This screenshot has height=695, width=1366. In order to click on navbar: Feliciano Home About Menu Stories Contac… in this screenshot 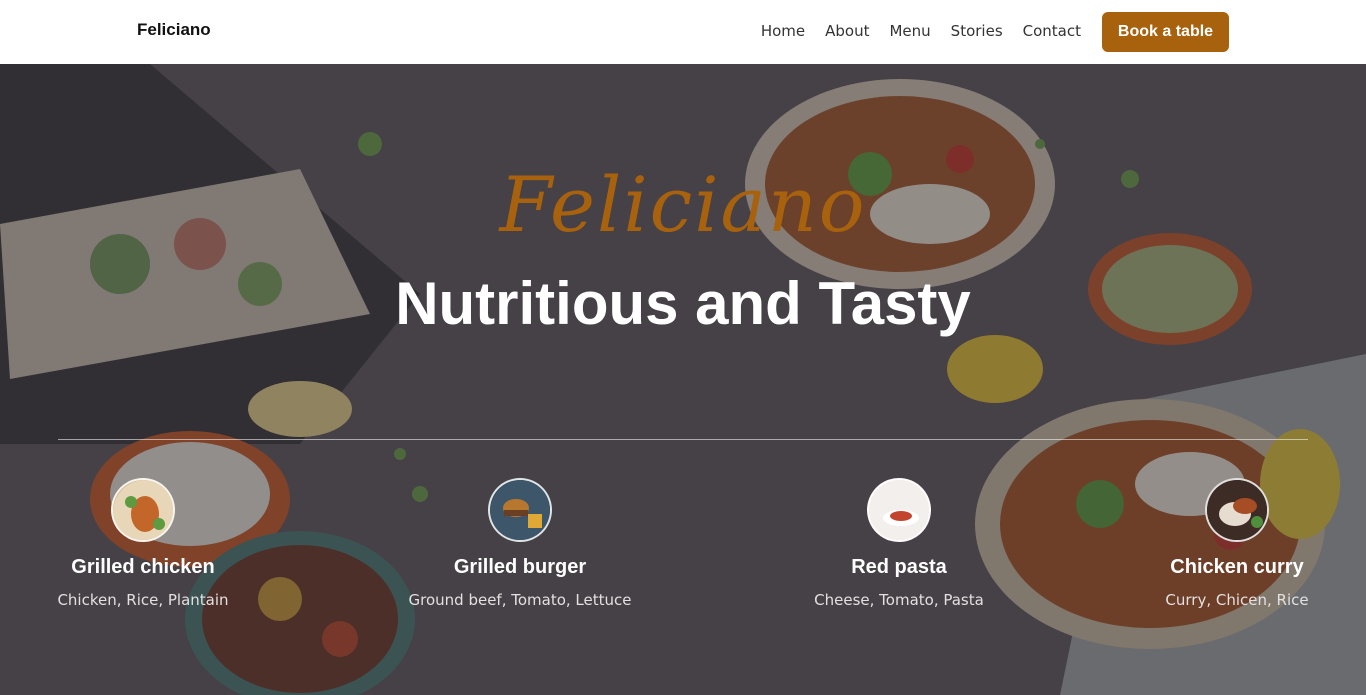, I will do `click(683, 32)`.